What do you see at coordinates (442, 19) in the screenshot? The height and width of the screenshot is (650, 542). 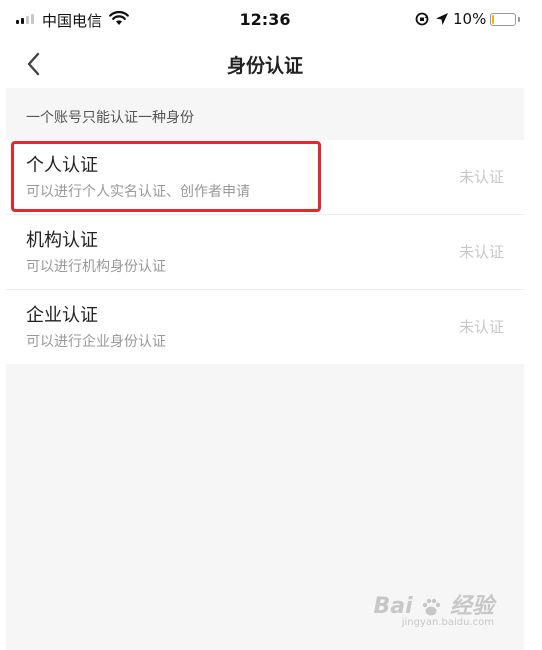 I see `location-arrow-icon` at bounding box center [442, 19].